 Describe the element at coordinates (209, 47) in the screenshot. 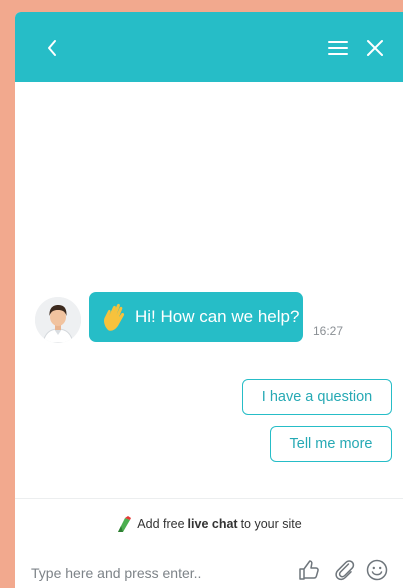

I see `chat-header` at that location.